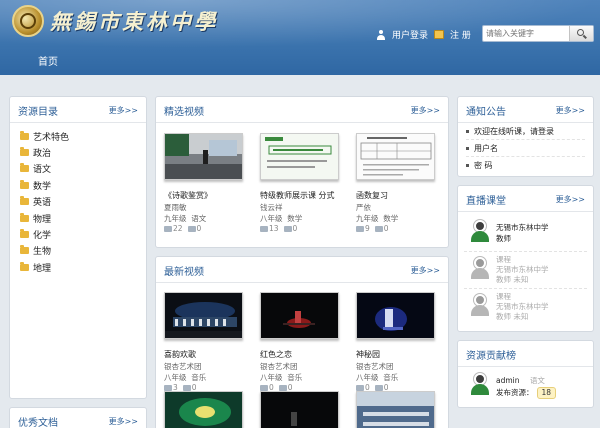 The width and height of the screenshot is (600, 428). What do you see at coordinates (480, 384) in the screenshot?
I see `user-avatar` at bounding box center [480, 384].